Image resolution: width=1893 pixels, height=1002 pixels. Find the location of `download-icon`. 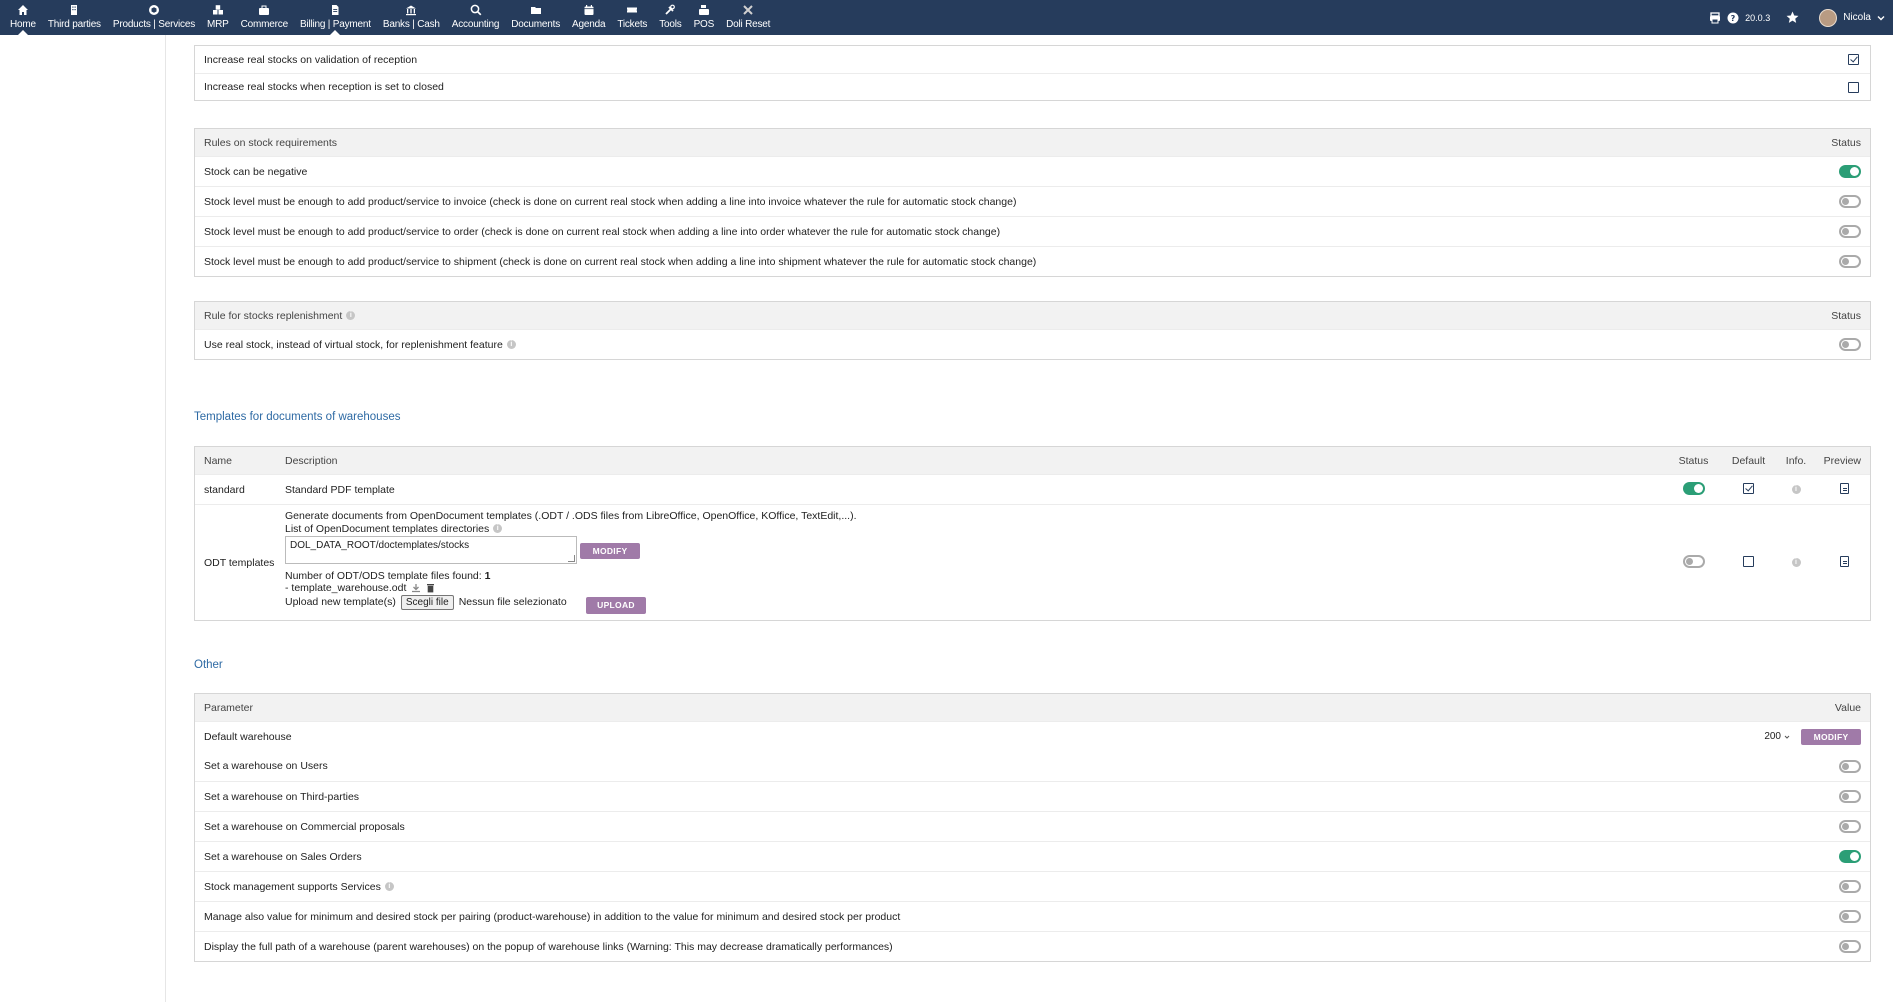

download-icon is located at coordinates (416, 588).